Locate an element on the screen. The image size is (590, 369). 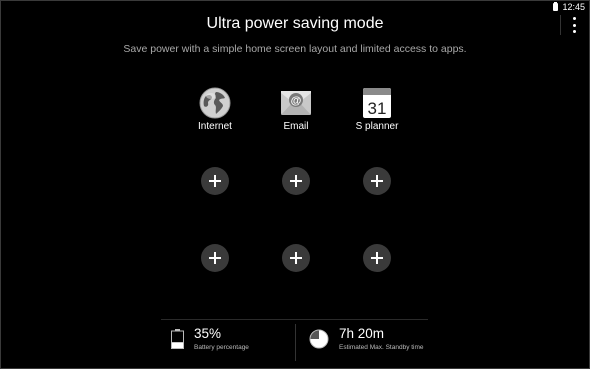
standby-time-label: Estimated Max. Standby time is located at coordinates (381, 347).